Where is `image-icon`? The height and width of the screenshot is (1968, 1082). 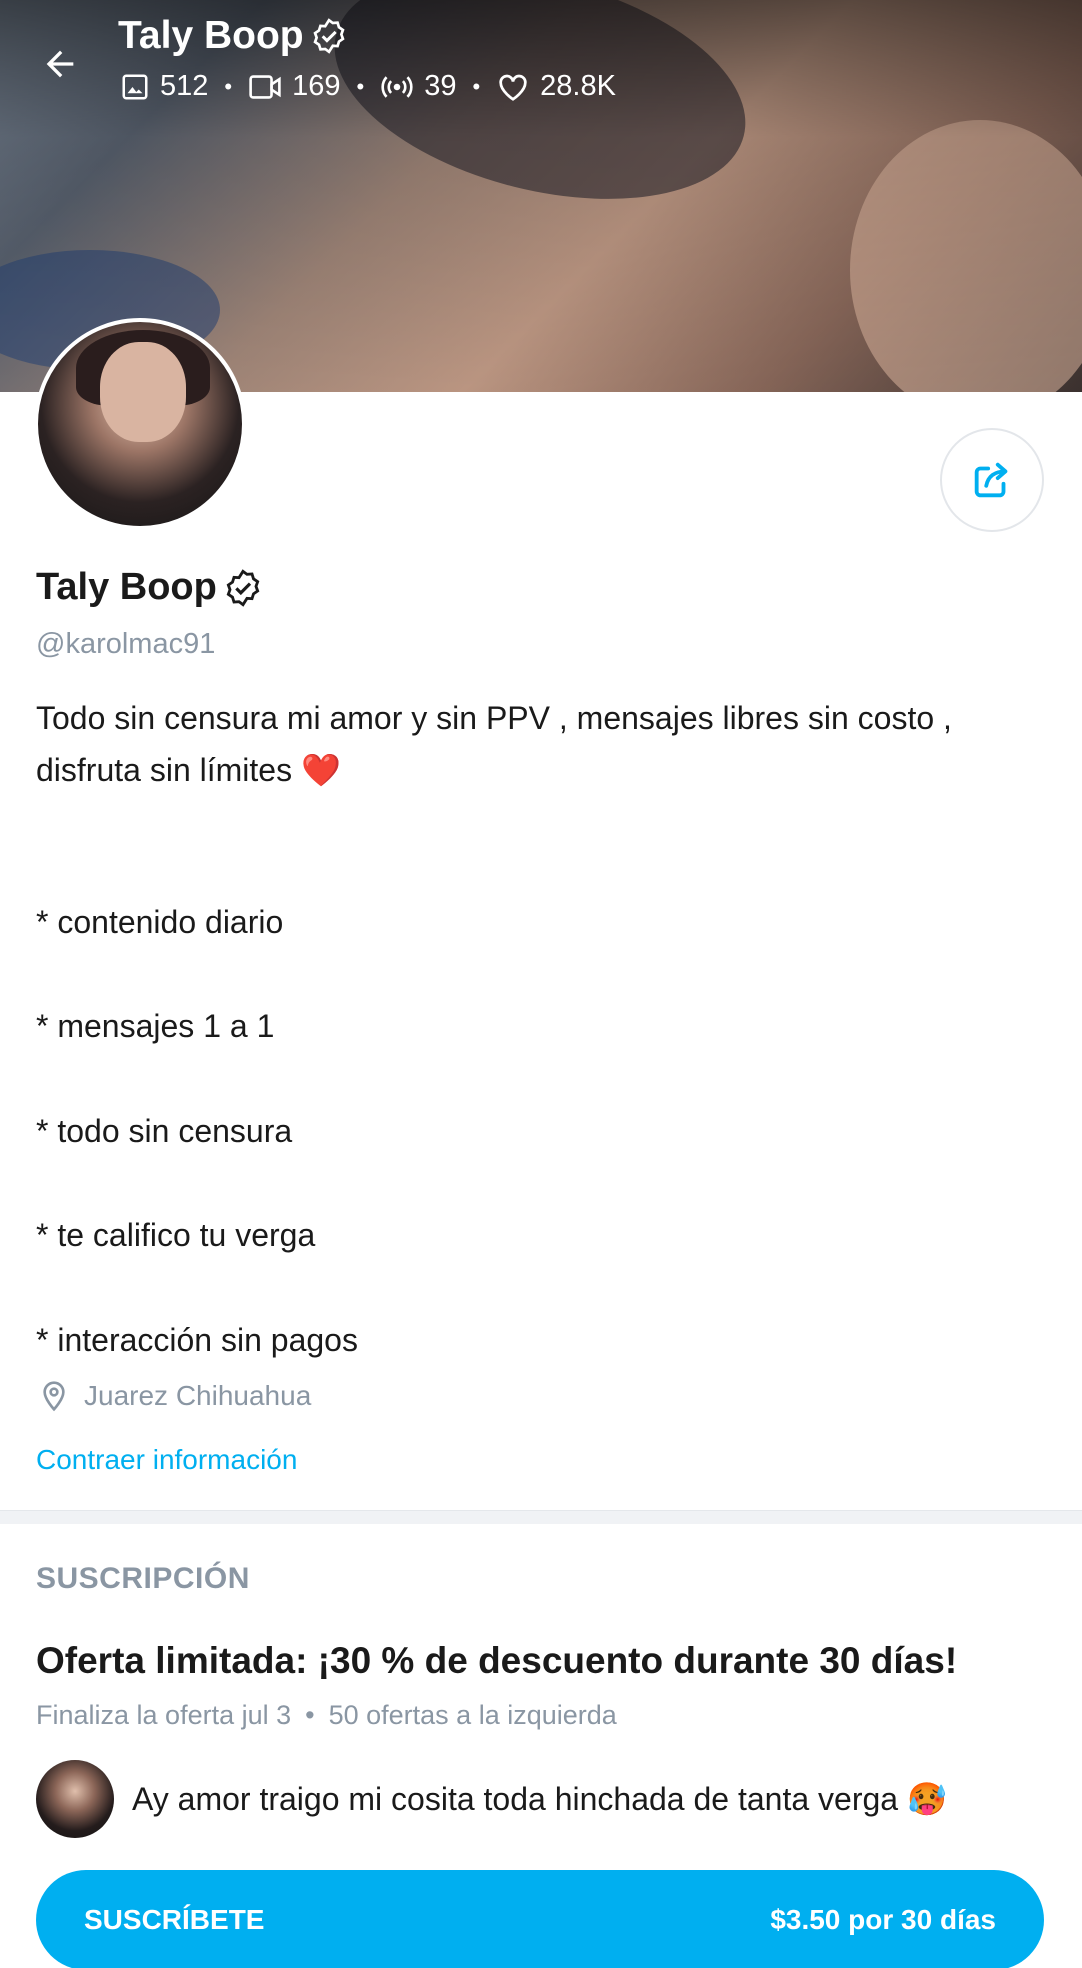 image-icon is located at coordinates (135, 86).